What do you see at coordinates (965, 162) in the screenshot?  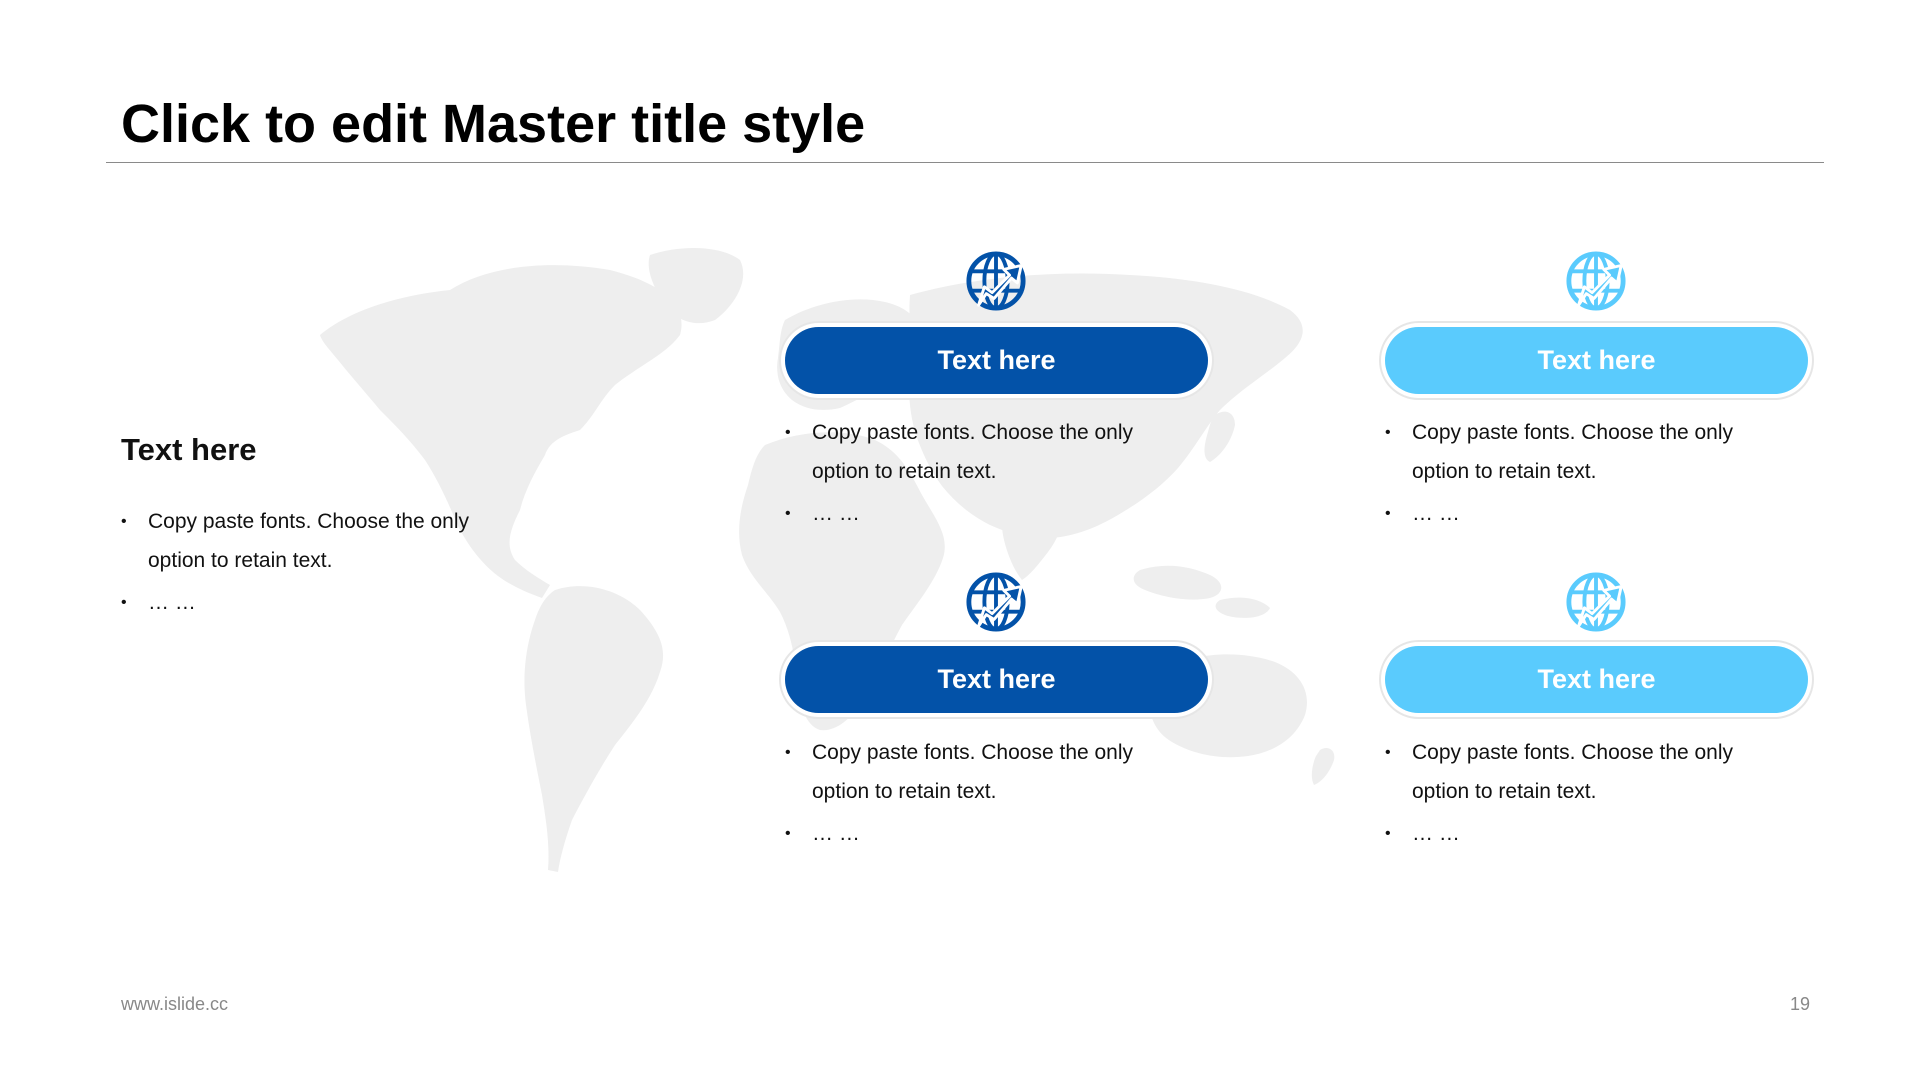 I see `title-divider` at bounding box center [965, 162].